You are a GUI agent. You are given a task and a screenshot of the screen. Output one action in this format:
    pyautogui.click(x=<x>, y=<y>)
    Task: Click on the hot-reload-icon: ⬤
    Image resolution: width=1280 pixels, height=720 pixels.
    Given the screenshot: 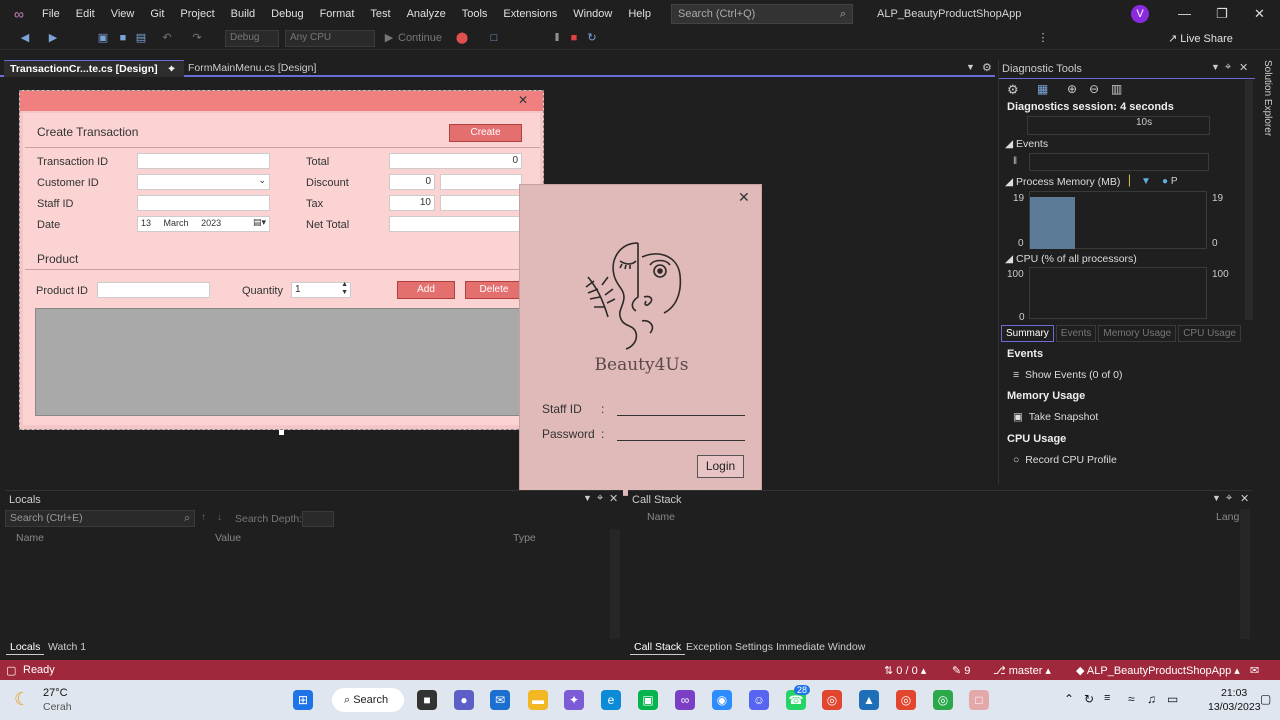 What is the action you would take?
    pyautogui.click(x=462, y=38)
    